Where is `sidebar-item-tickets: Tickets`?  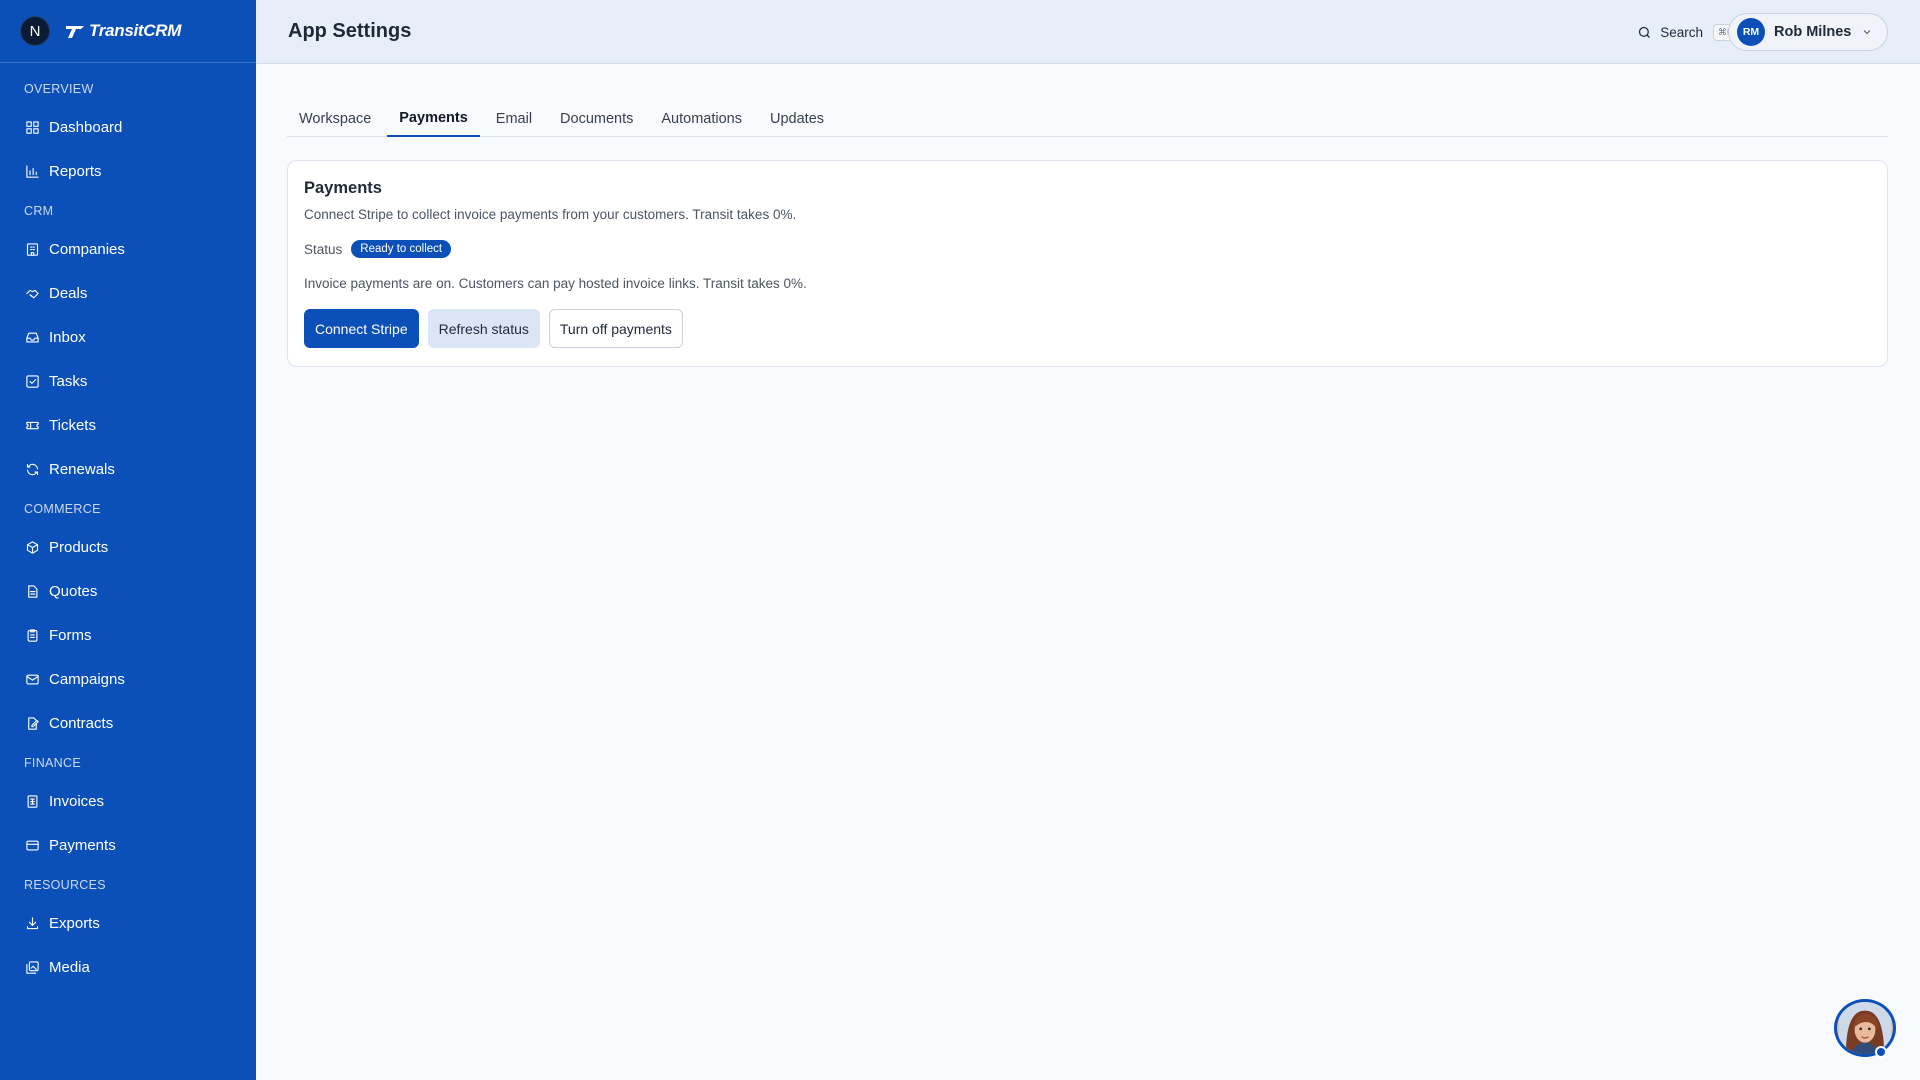 sidebar-item-tickets: Tickets is located at coordinates (128, 425).